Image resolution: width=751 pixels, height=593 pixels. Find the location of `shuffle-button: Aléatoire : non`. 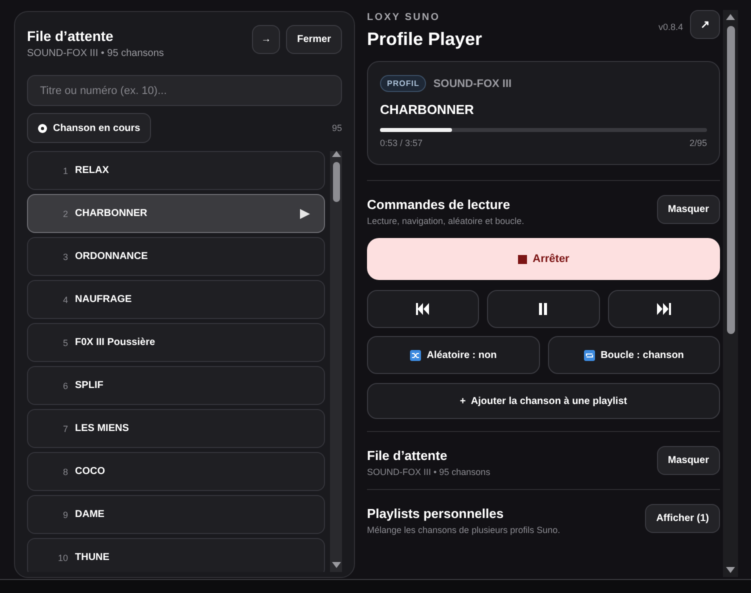

shuffle-button: Aléatoire : non is located at coordinates (453, 355).